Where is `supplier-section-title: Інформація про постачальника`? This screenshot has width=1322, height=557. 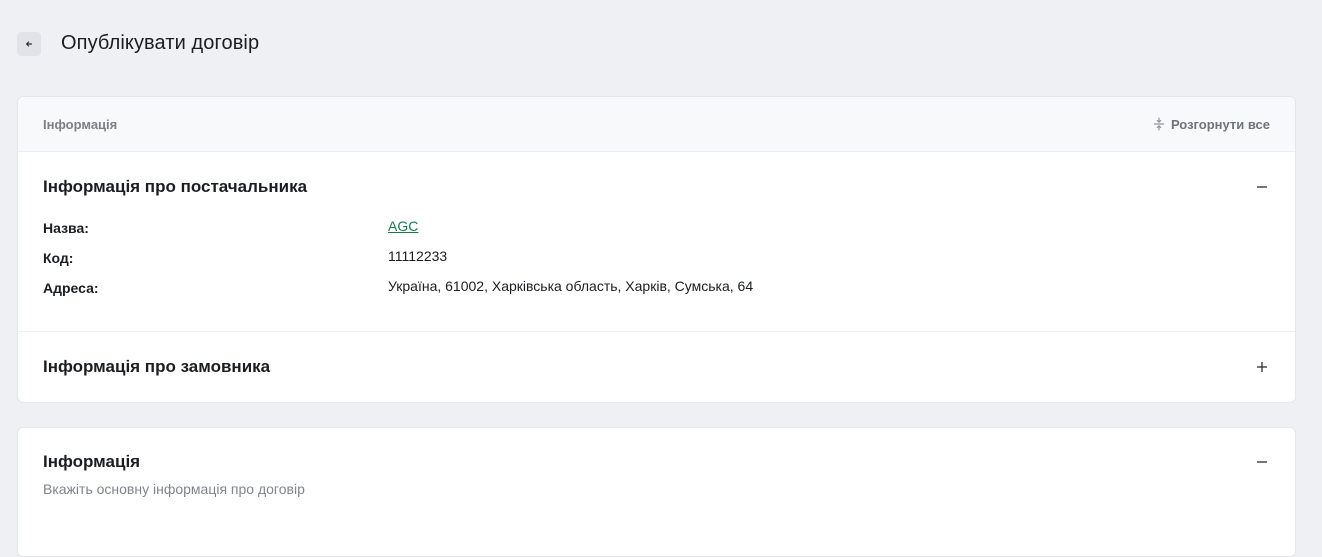
supplier-section-title: Інформація про постачальника is located at coordinates (175, 186).